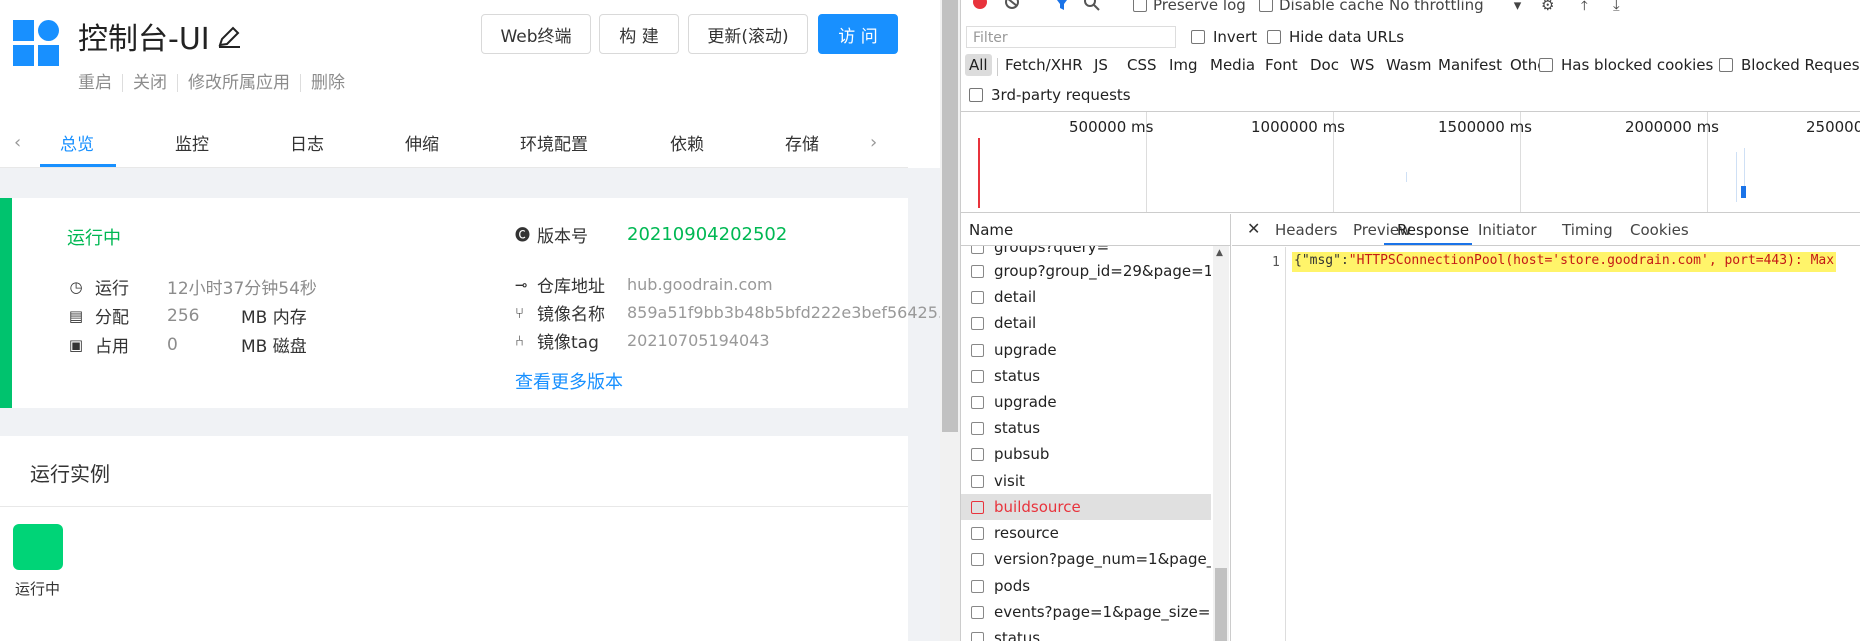 The image size is (1860, 641). What do you see at coordinates (1281, 65) in the screenshot?
I see `type-font: Font` at bounding box center [1281, 65].